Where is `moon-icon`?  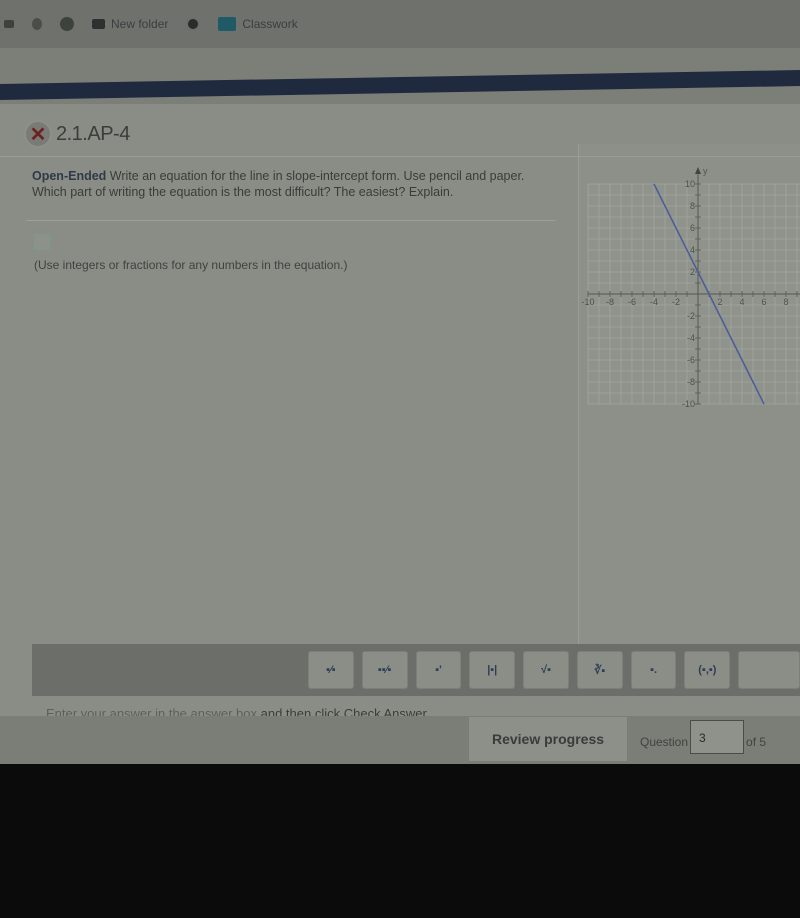
moon-icon is located at coordinates (37, 24).